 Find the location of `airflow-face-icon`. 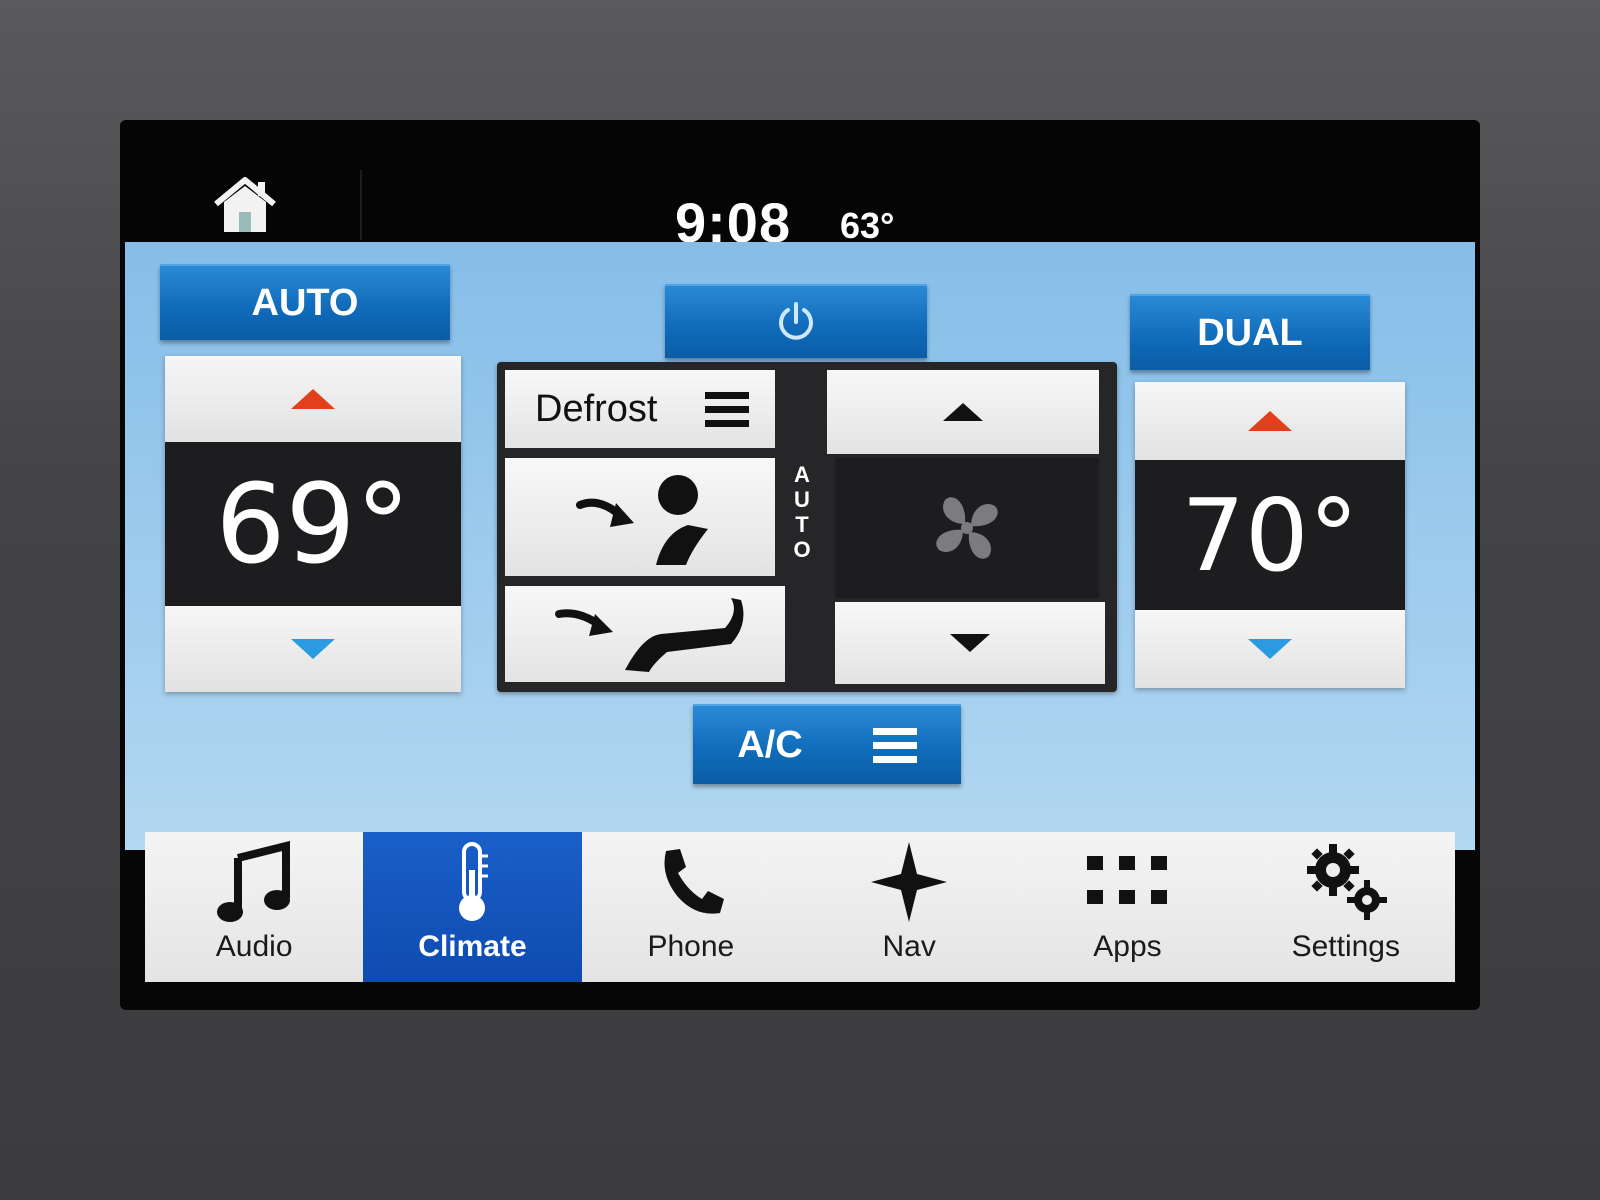

airflow-face-icon is located at coordinates (642, 520).